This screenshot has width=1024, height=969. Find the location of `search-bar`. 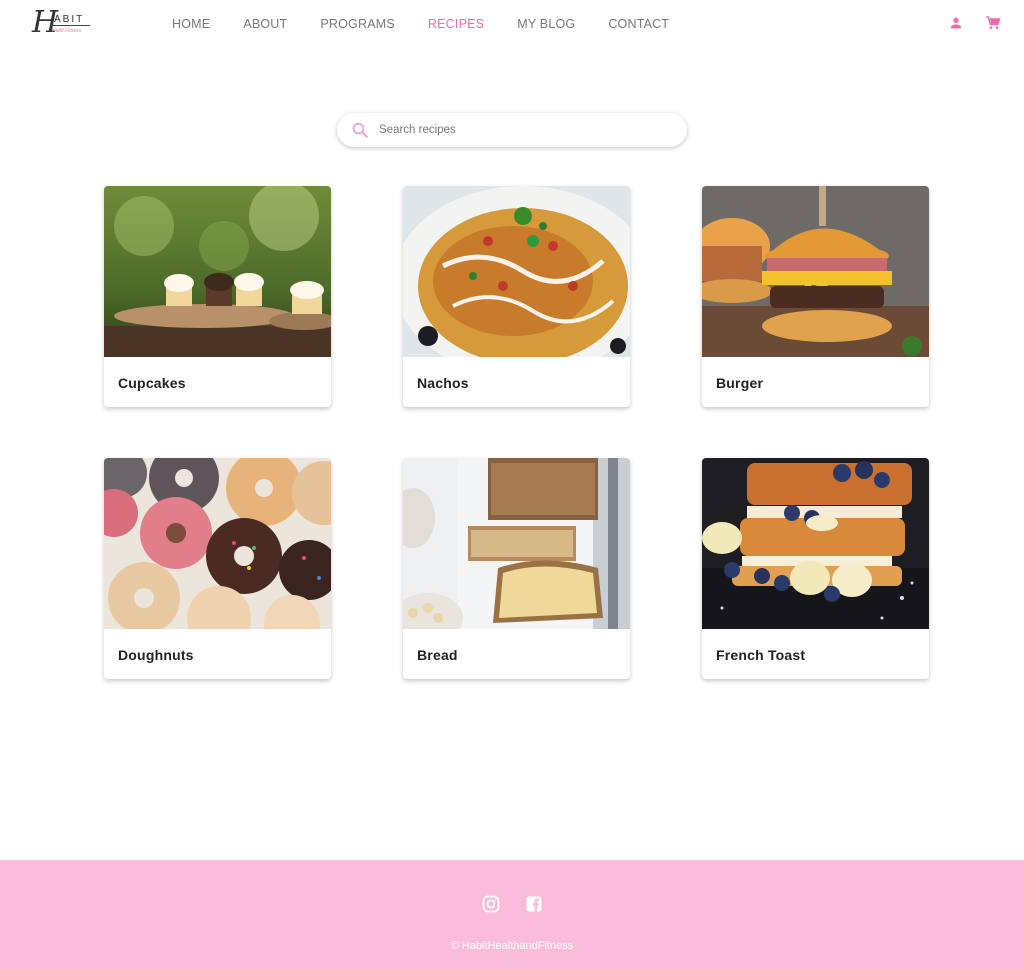

search-bar is located at coordinates (512, 130).